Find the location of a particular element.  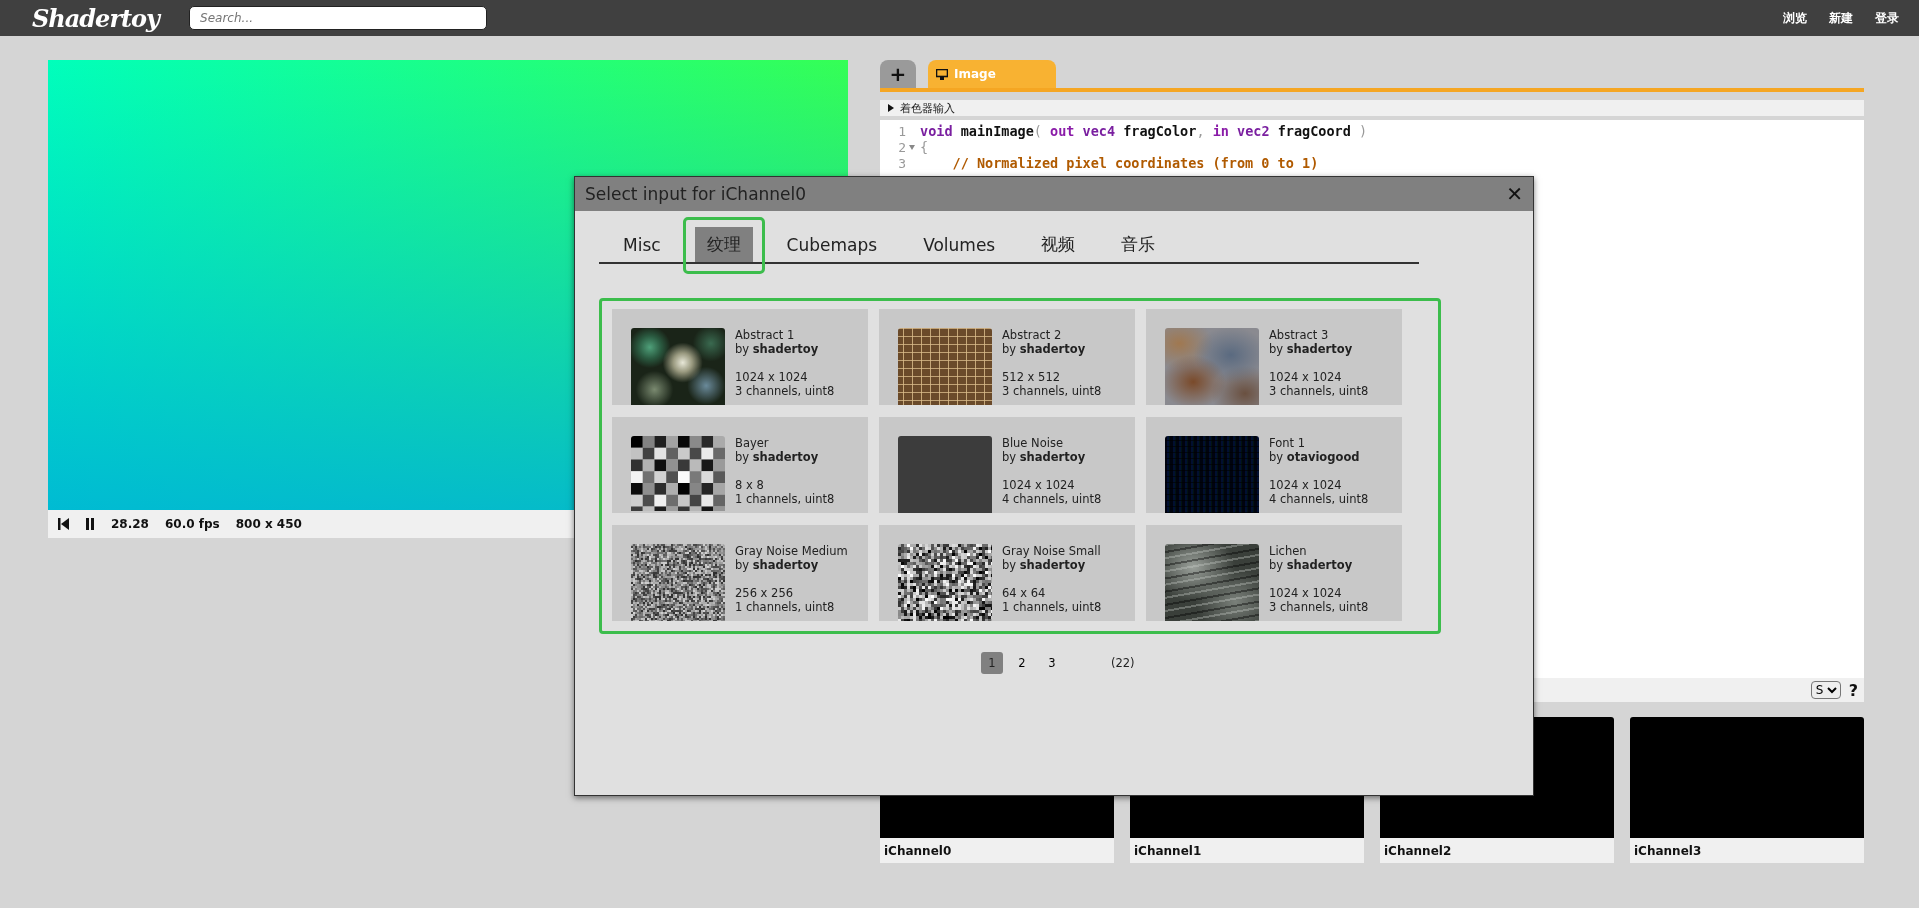

texture-name: Blue Noise is located at coordinates (1033, 443).